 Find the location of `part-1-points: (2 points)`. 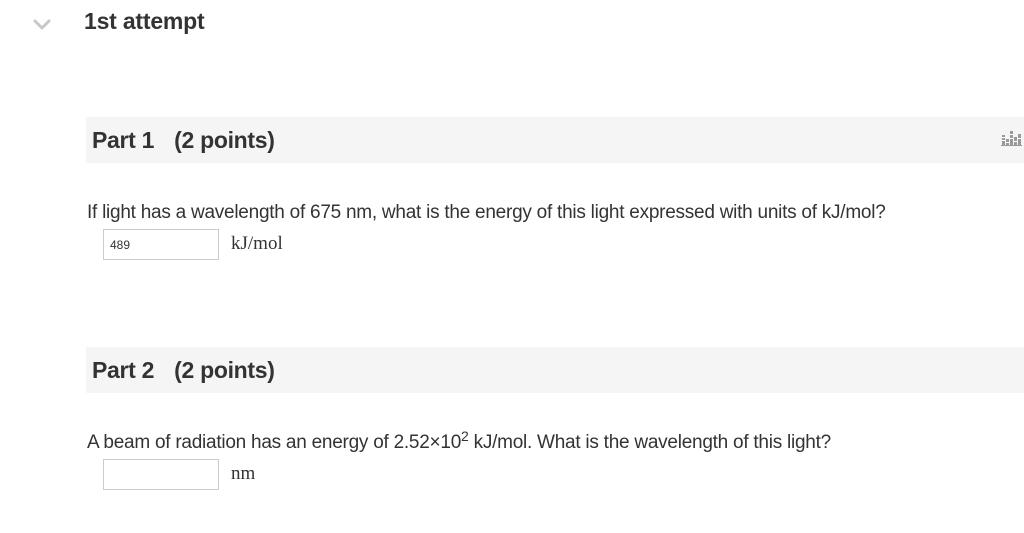

part-1-points: (2 points) is located at coordinates (224, 140).